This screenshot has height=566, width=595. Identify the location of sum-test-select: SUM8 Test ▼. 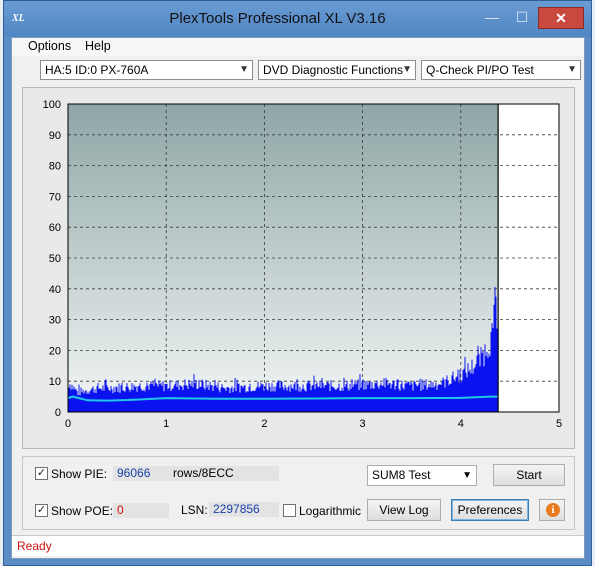
(422, 475).